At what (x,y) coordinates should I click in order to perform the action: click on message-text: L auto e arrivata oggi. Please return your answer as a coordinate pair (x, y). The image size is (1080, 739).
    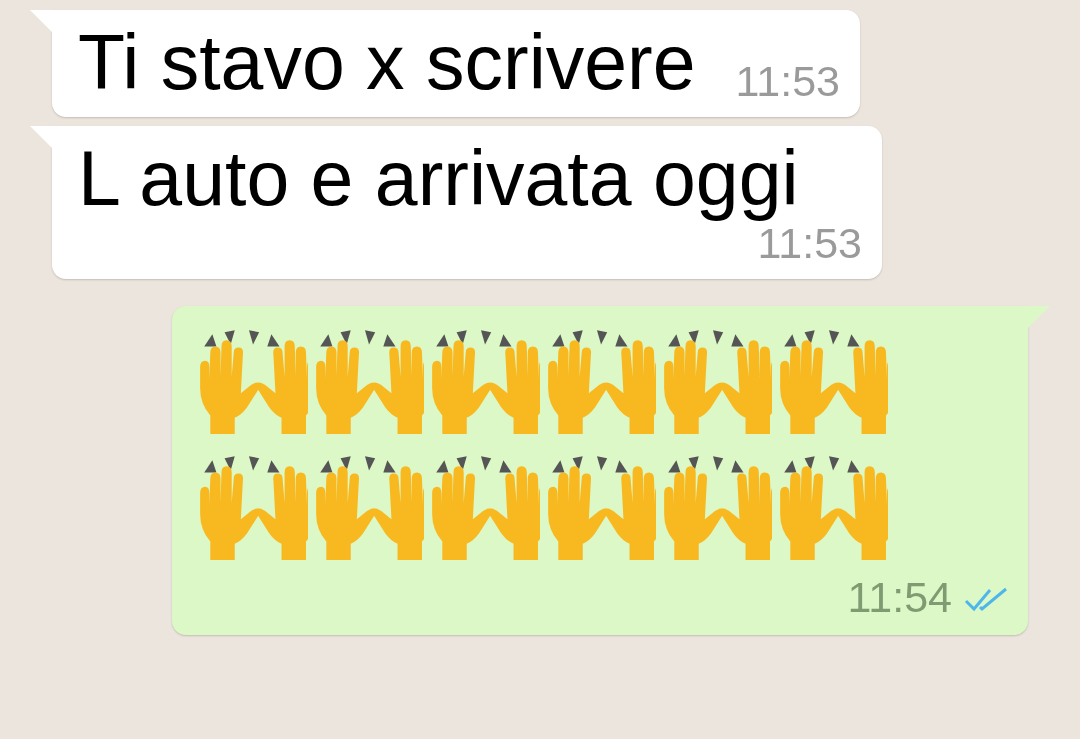
    Looking at the image, I should click on (438, 178).